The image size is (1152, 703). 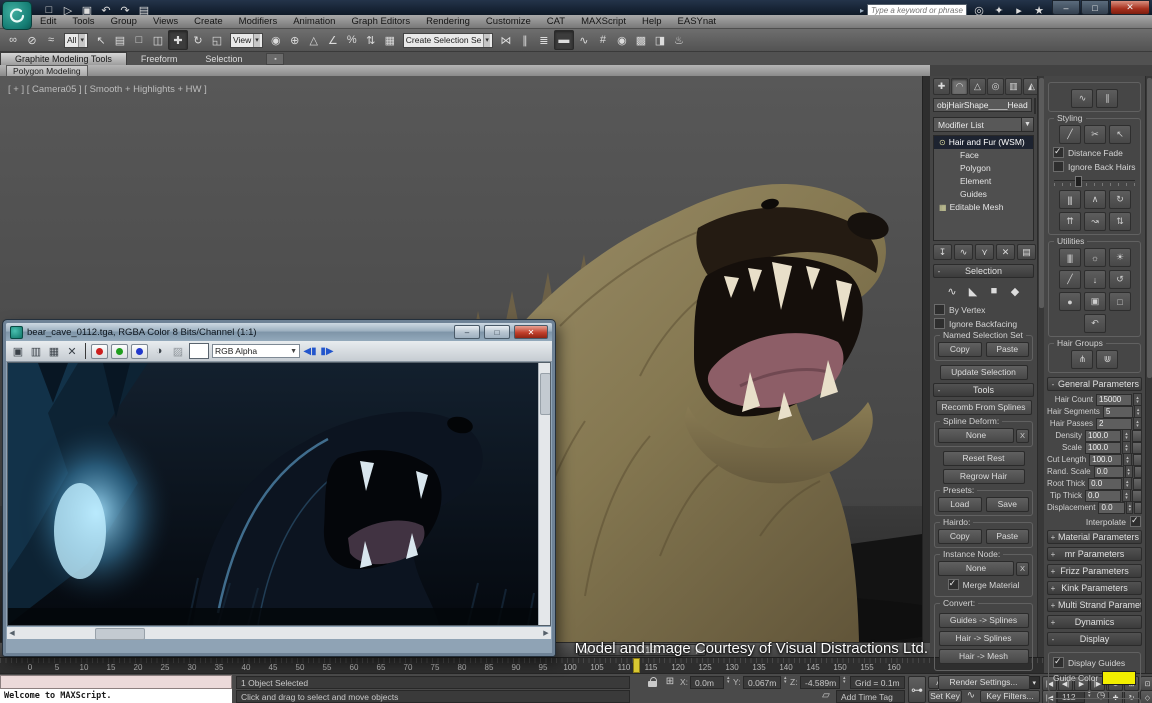 What do you see at coordinates (826, 695) in the screenshot?
I see `time-tag-icon: ▱` at bounding box center [826, 695].